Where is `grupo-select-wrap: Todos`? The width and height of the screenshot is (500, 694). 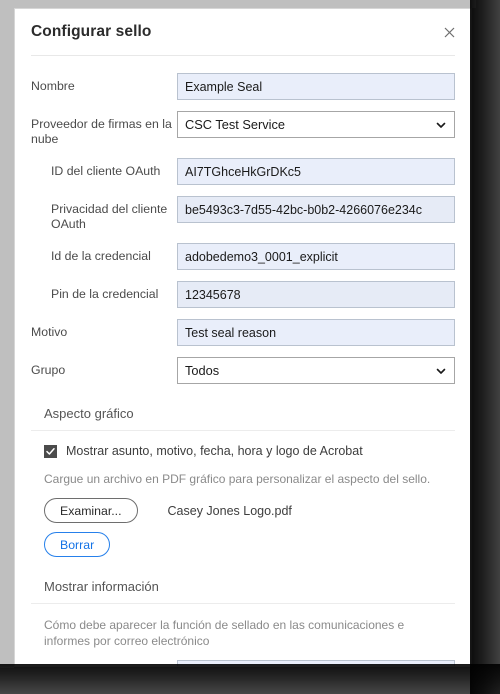 grupo-select-wrap: Todos is located at coordinates (316, 370).